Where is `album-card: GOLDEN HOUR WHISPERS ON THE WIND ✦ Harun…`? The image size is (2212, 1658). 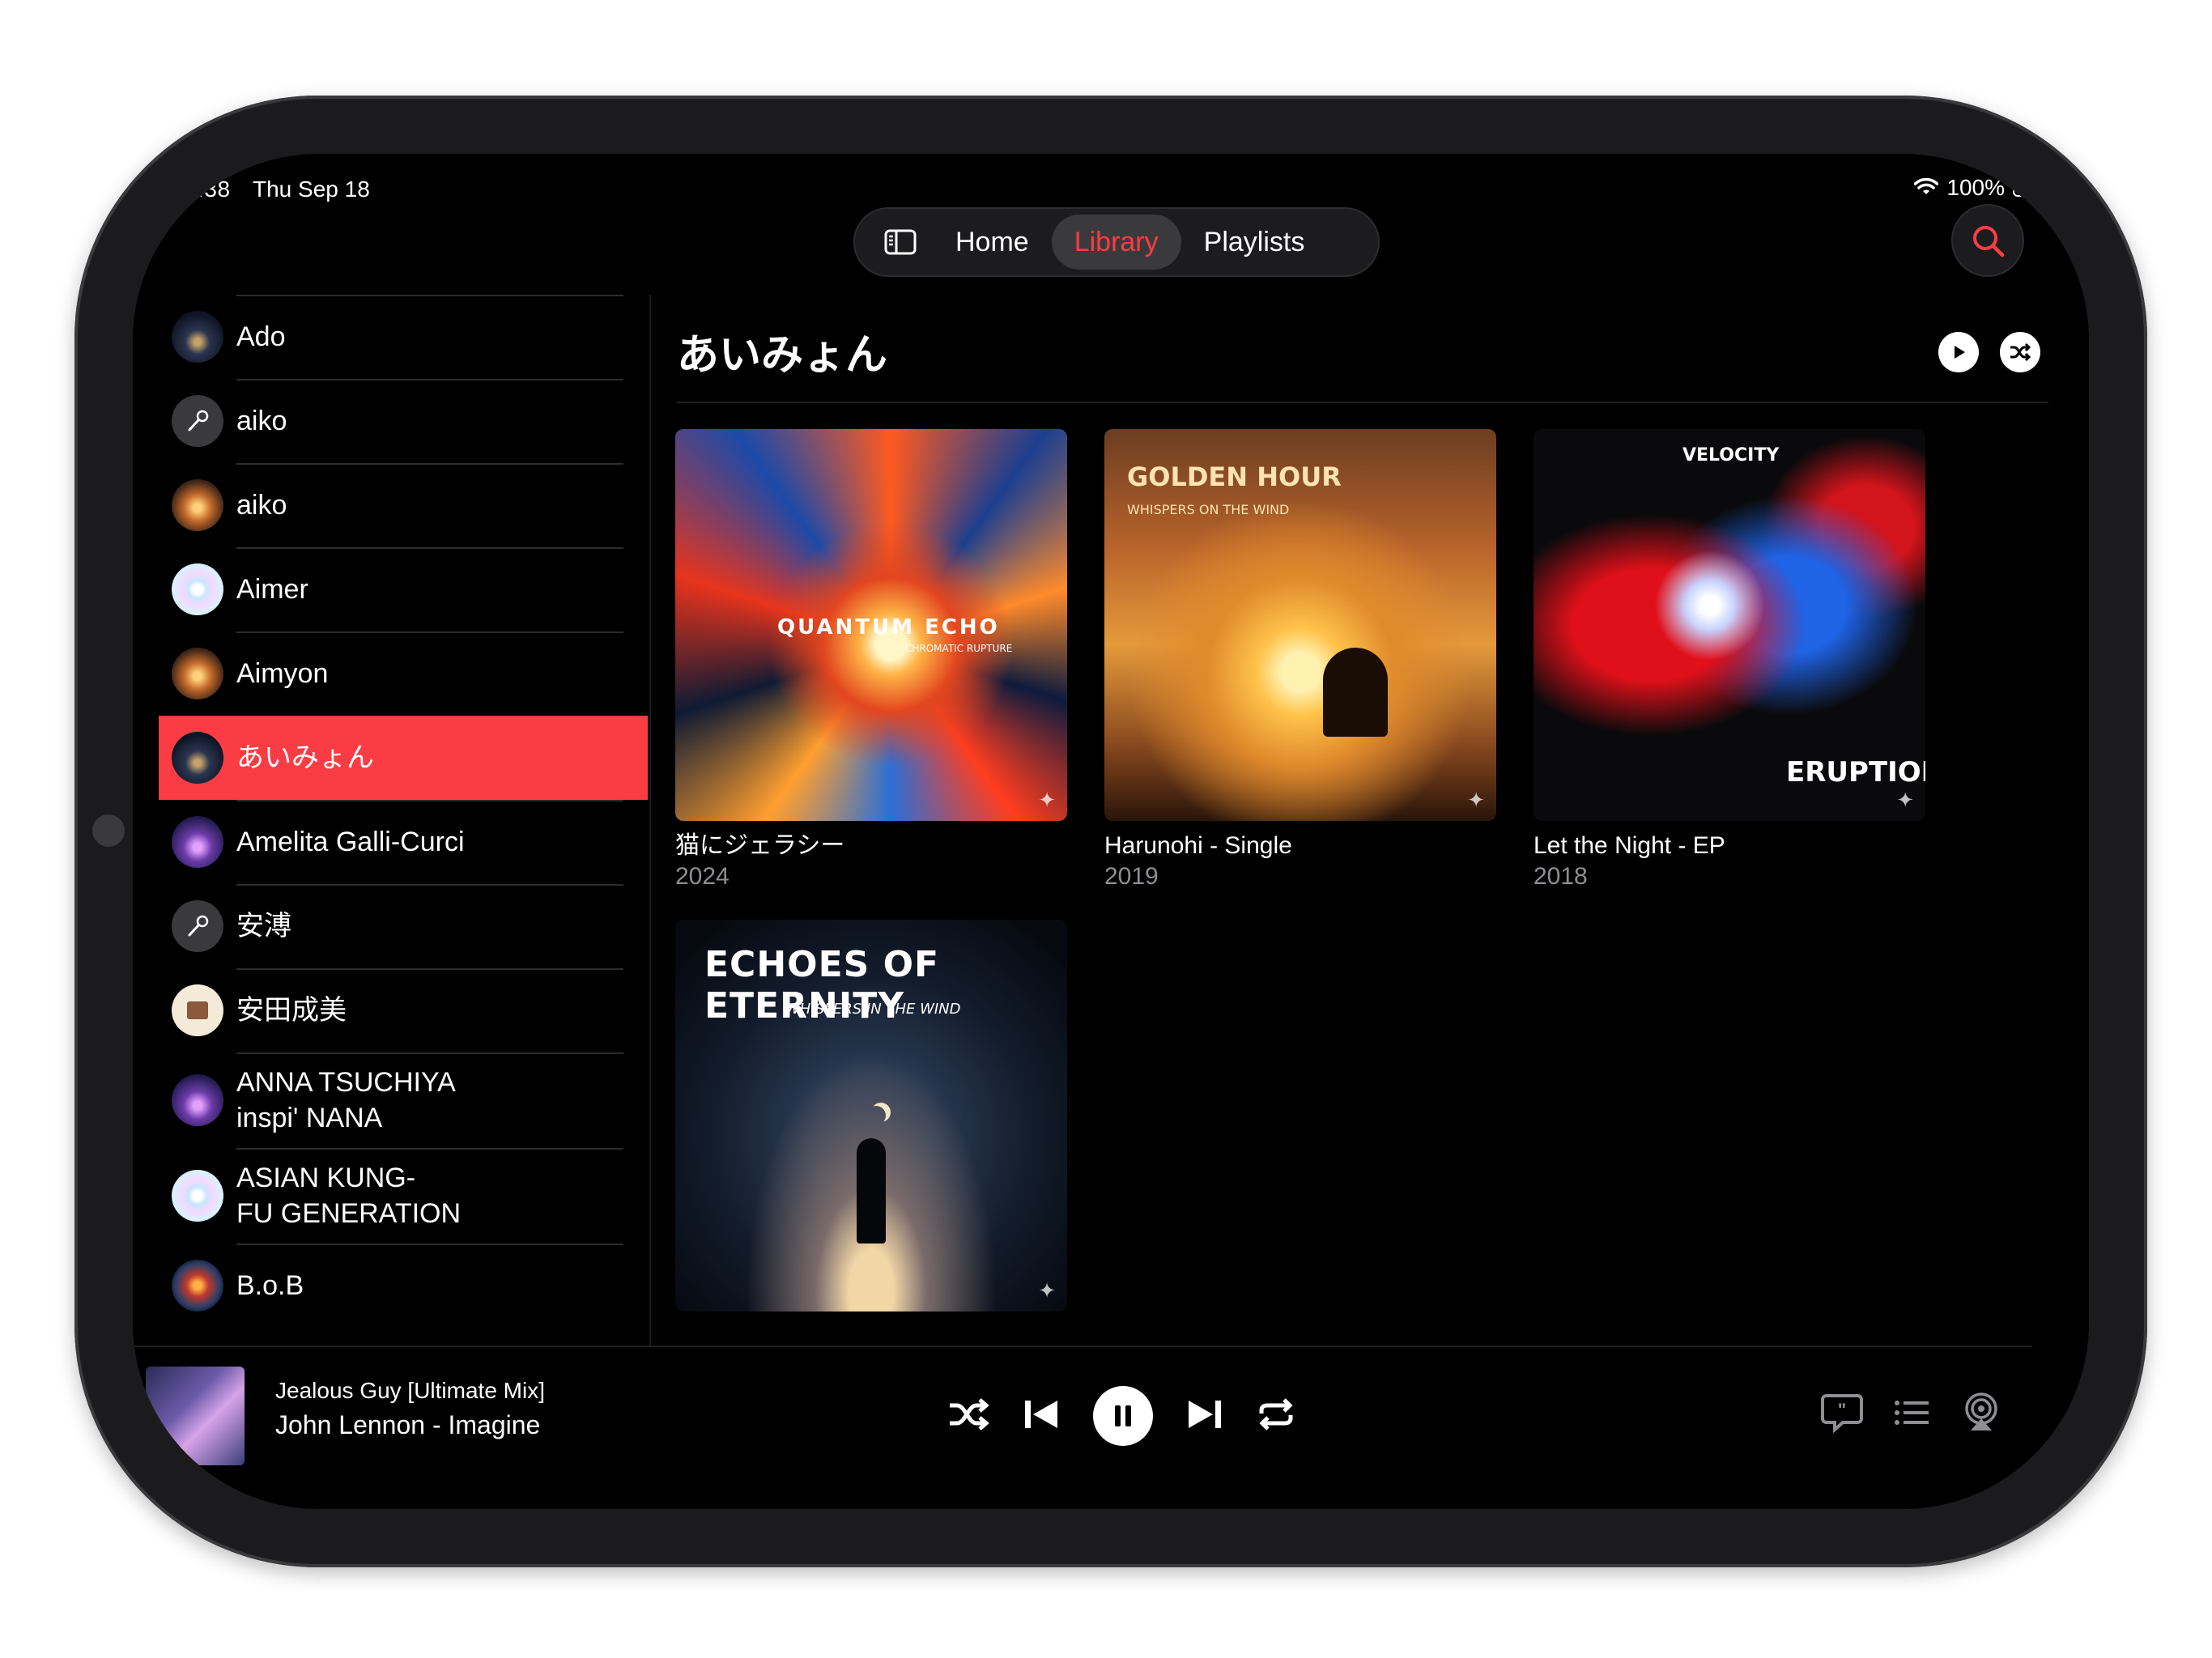
album-card: GOLDEN HOUR WHISPERS ON THE WIND ✦ Harun… is located at coordinates (1300, 660).